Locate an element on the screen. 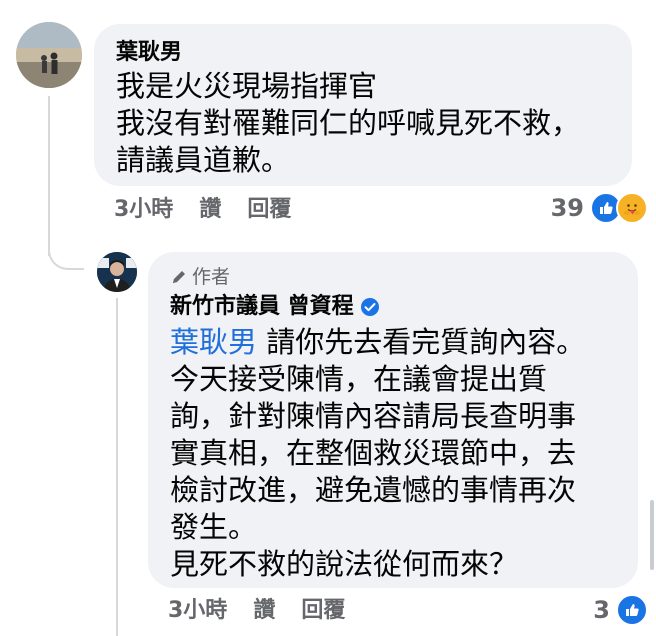  author-badge-label: 作者 is located at coordinates (211, 277).